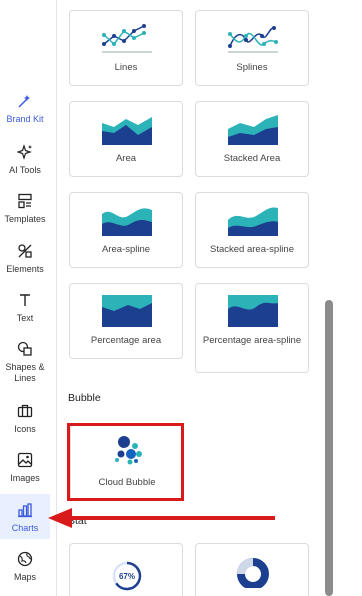 This screenshot has width=362, height=596. I want to click on chart-card-splines: Splines, so click(252, 48).